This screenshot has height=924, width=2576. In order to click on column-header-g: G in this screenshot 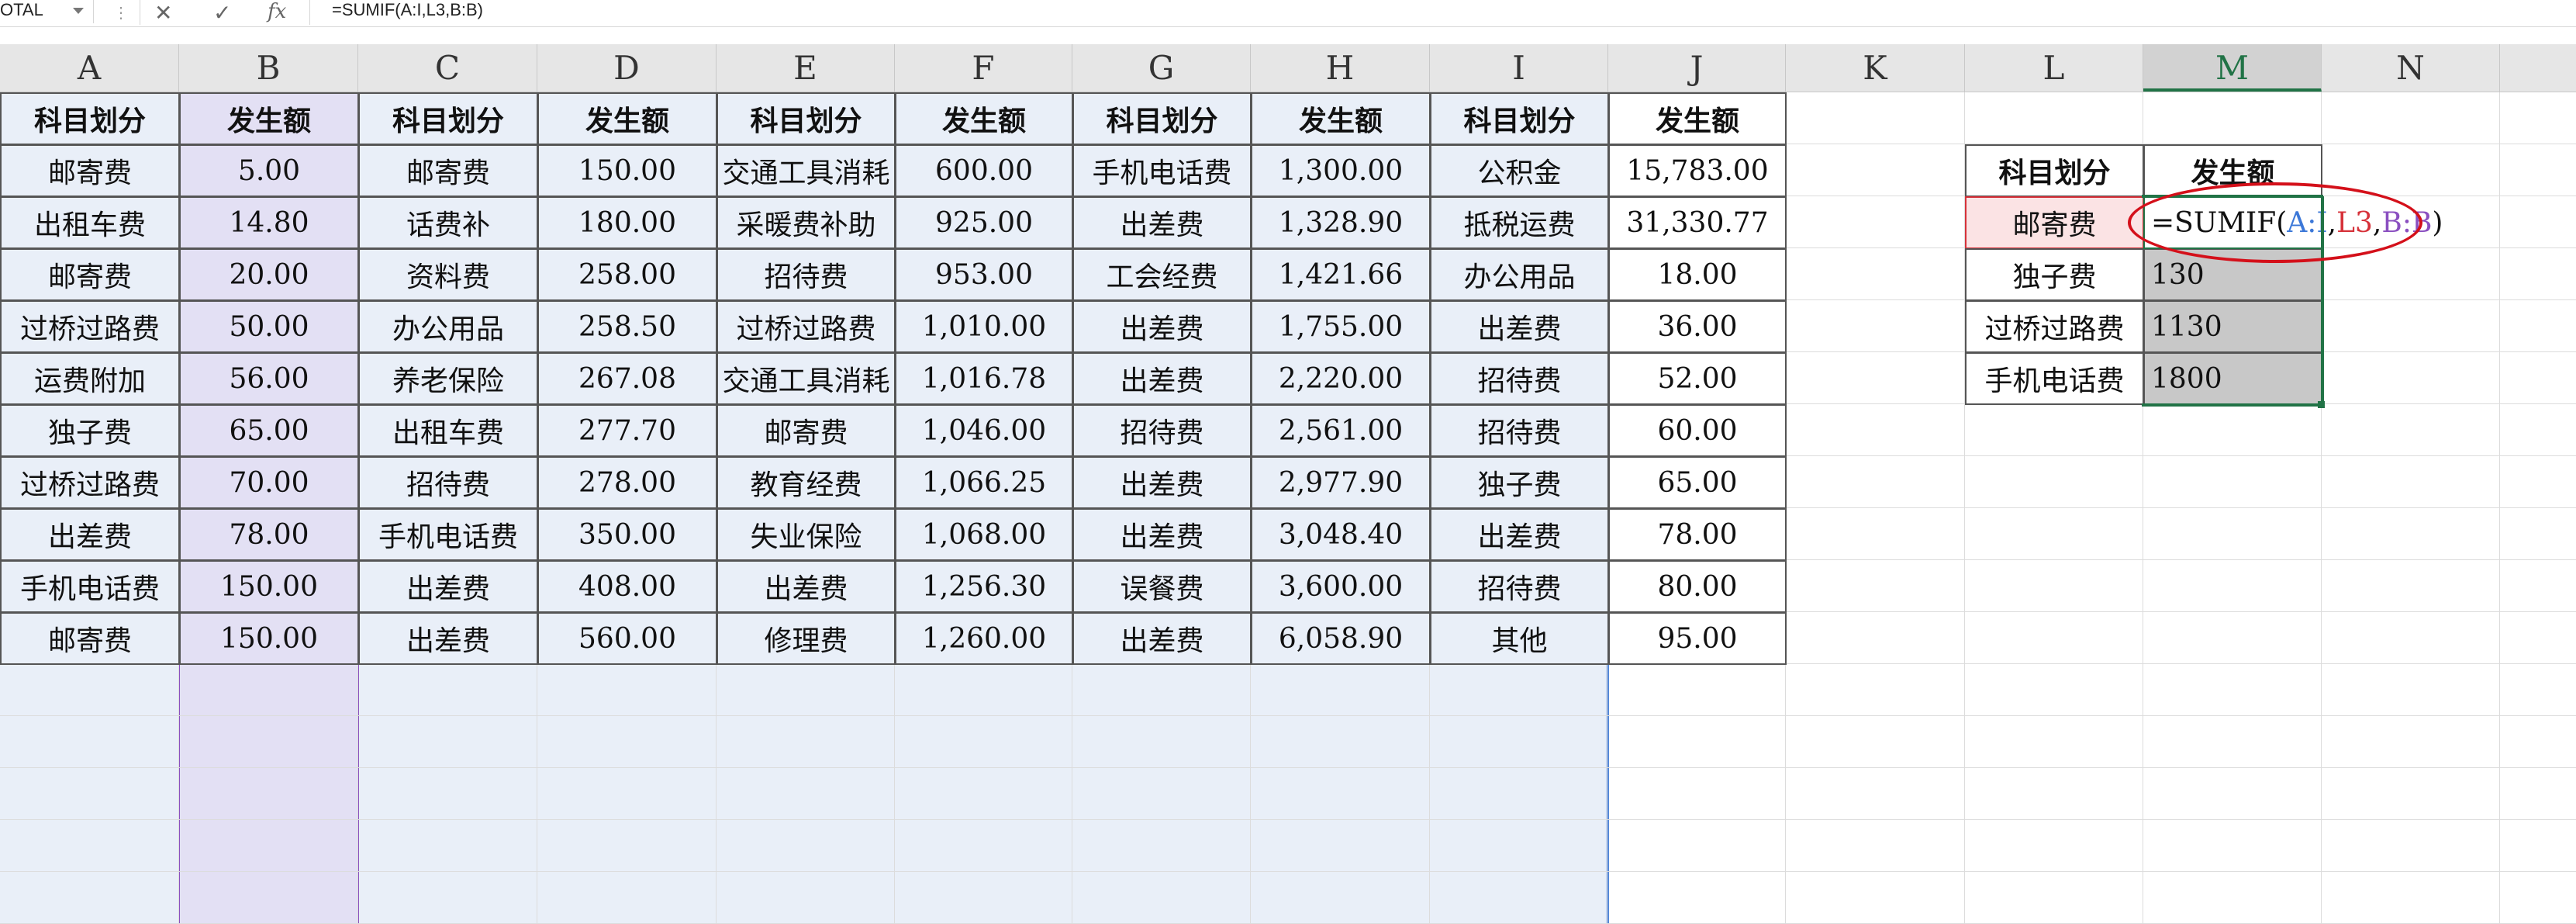, I will do `click(1162, 68)`.